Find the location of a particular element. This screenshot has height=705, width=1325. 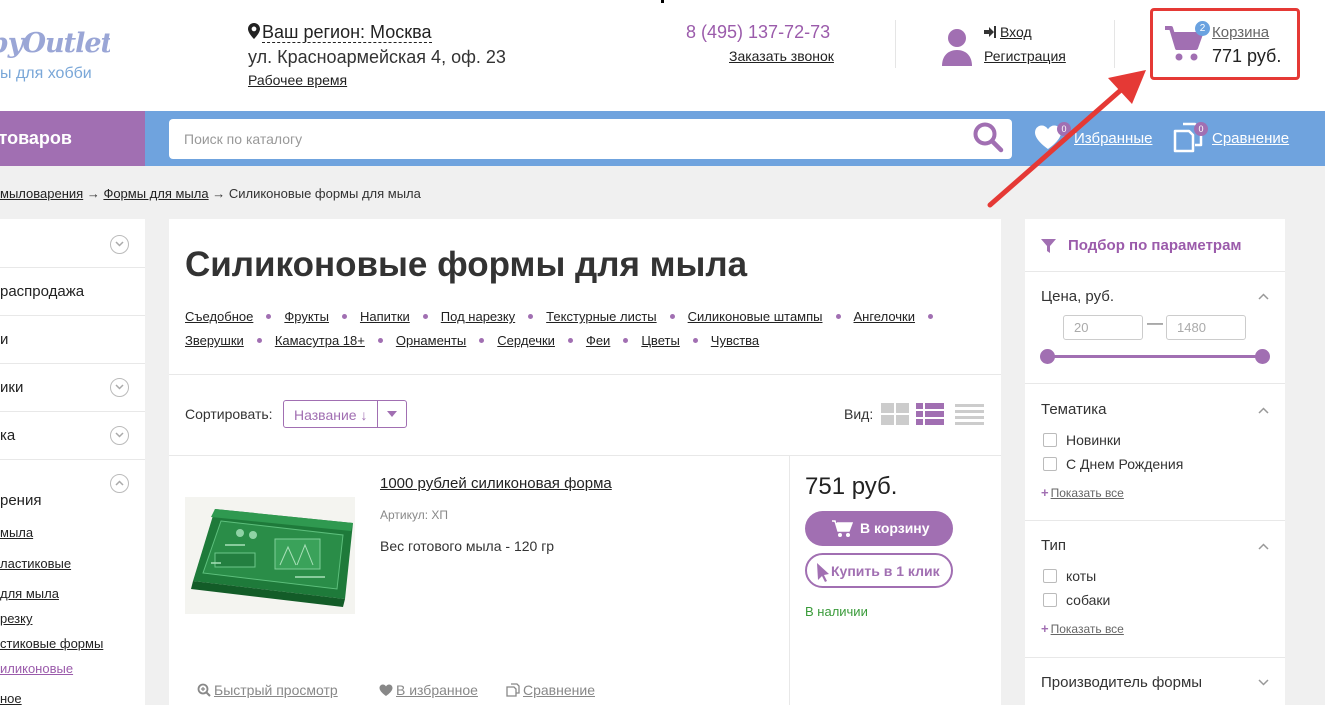

grid-view-icon is located at coordinates (895, 414).